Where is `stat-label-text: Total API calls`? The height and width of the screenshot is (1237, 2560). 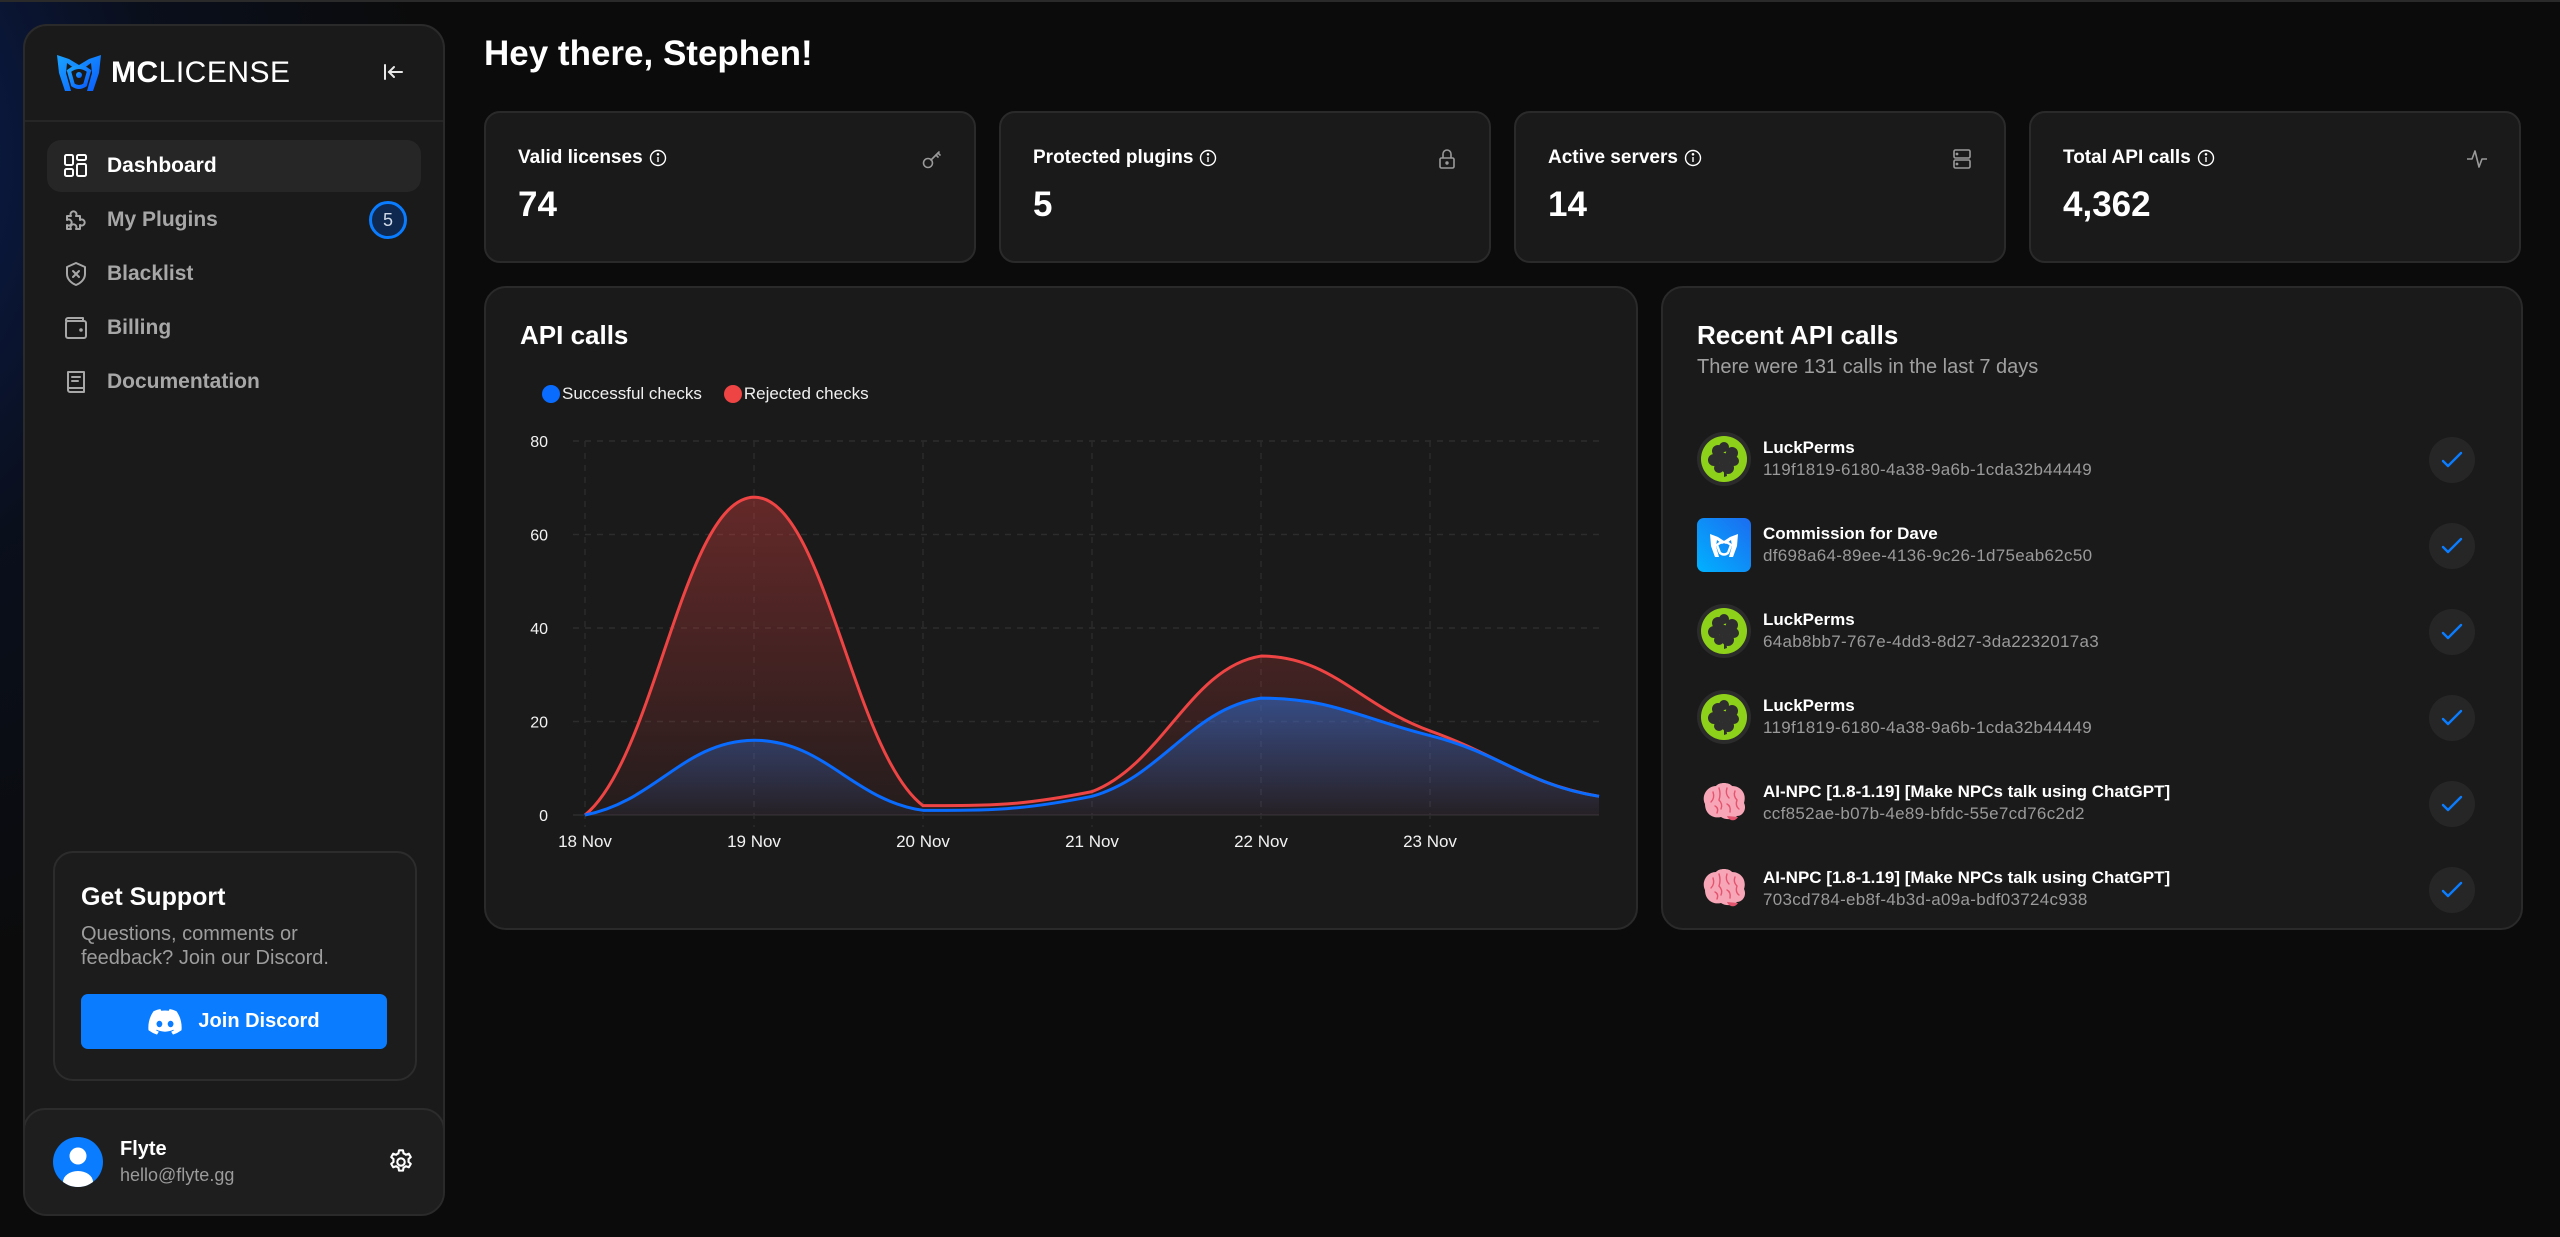
stat-label-text: Total API calls is located at coordinates (2127, 157).